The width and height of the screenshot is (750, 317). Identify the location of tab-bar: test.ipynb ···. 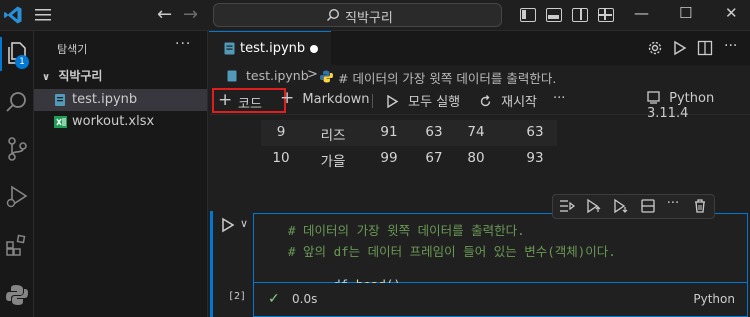
(479, 48).